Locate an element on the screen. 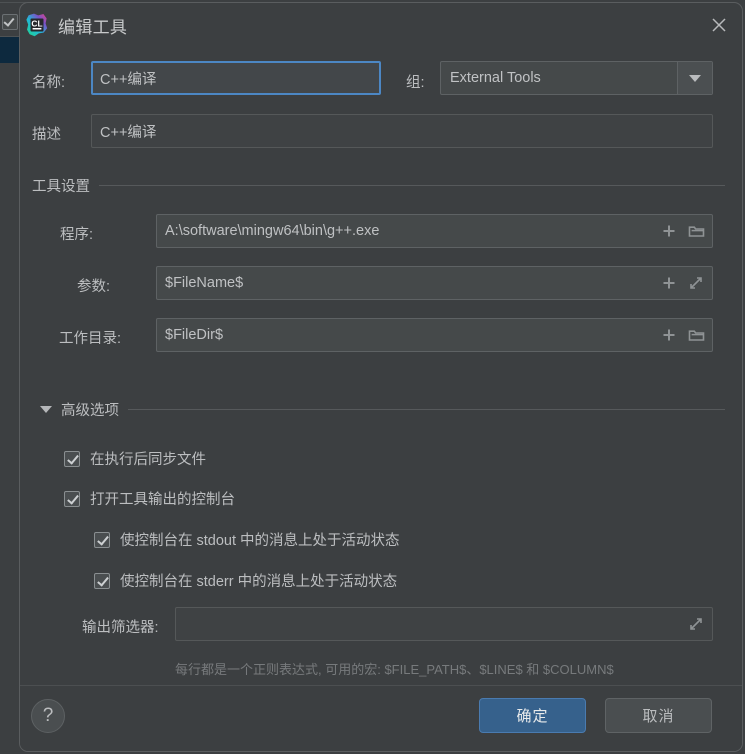  group-label: 组: is located at coordinates (415, 83).